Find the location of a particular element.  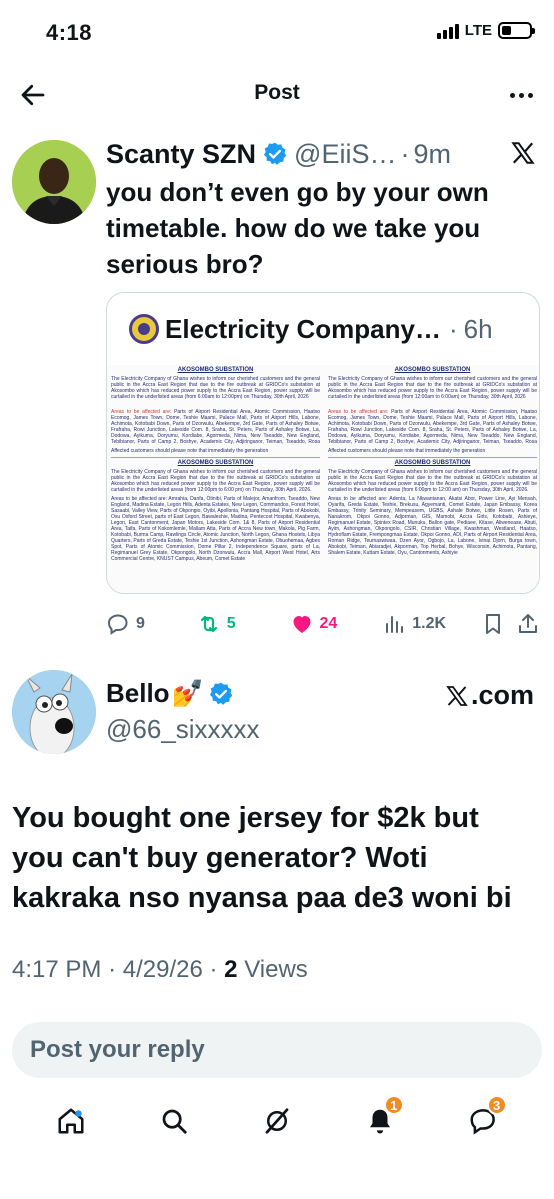

nav-home is located at coordinates (71, 1121).